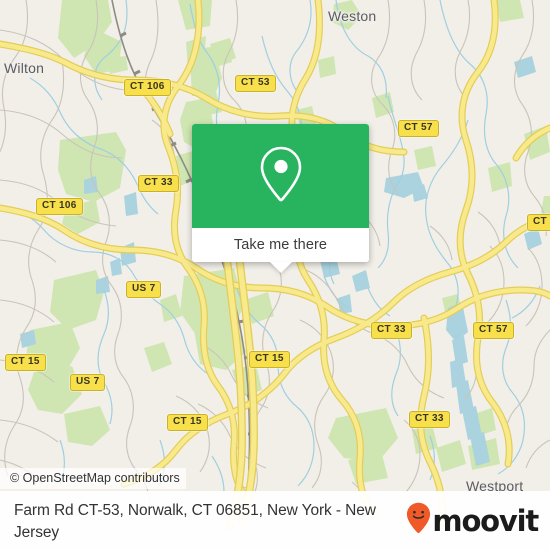 Image resolution: width=550 pixels, height=550 pixels. Describe the element at coordinates (280, 267) in the screenshot. I see `popup-pointer-tail` at that location.